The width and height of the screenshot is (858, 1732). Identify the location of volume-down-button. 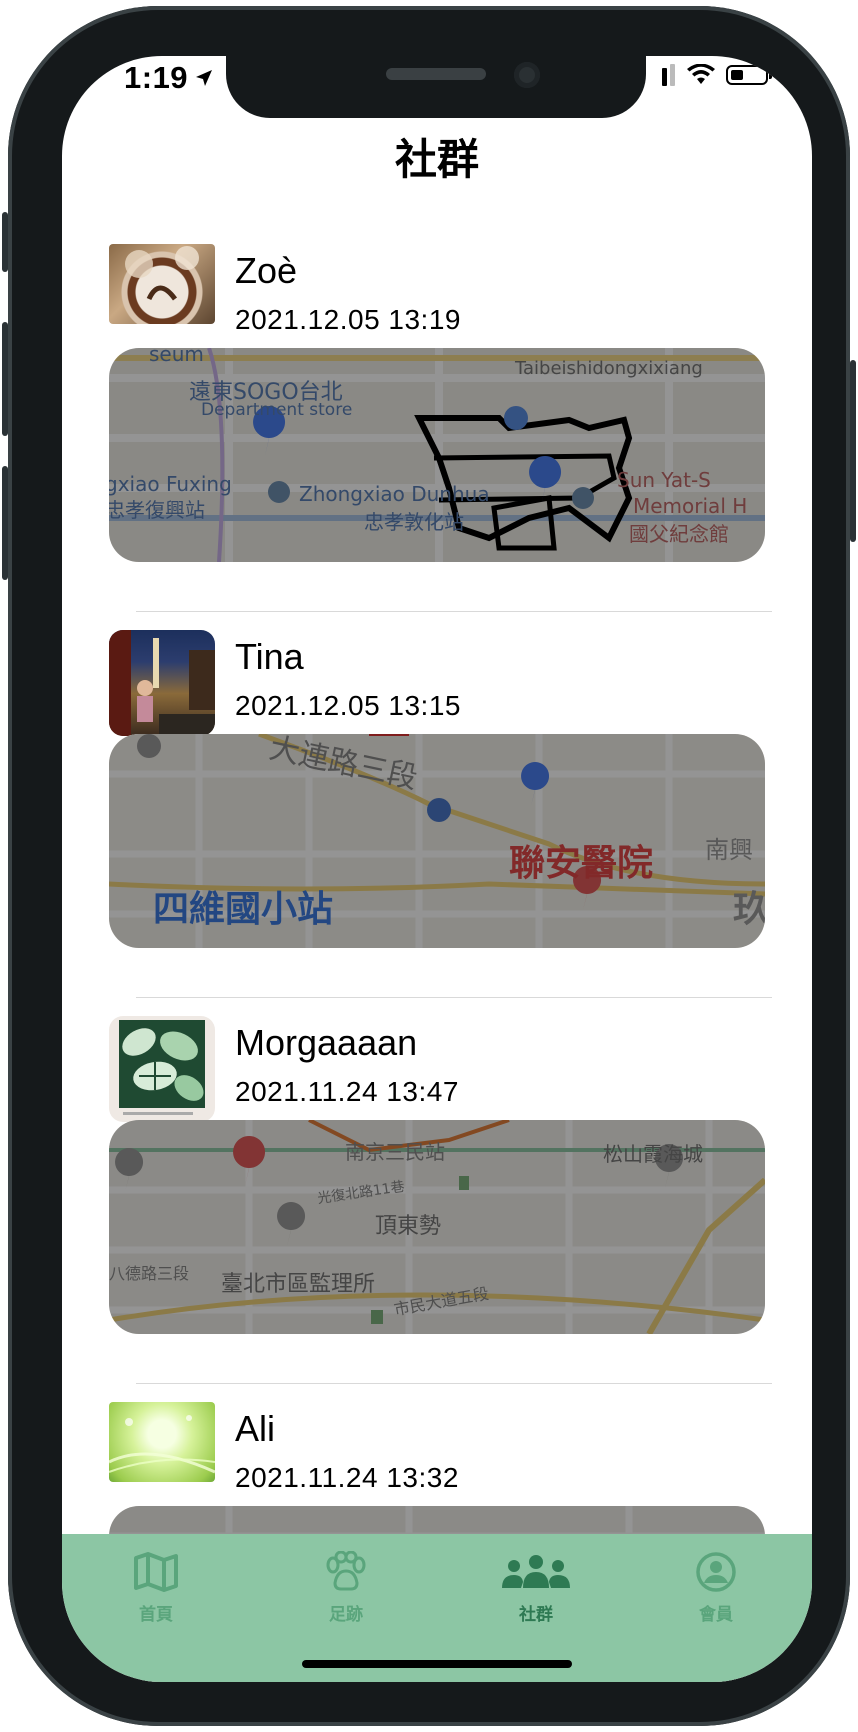
(5, 523).